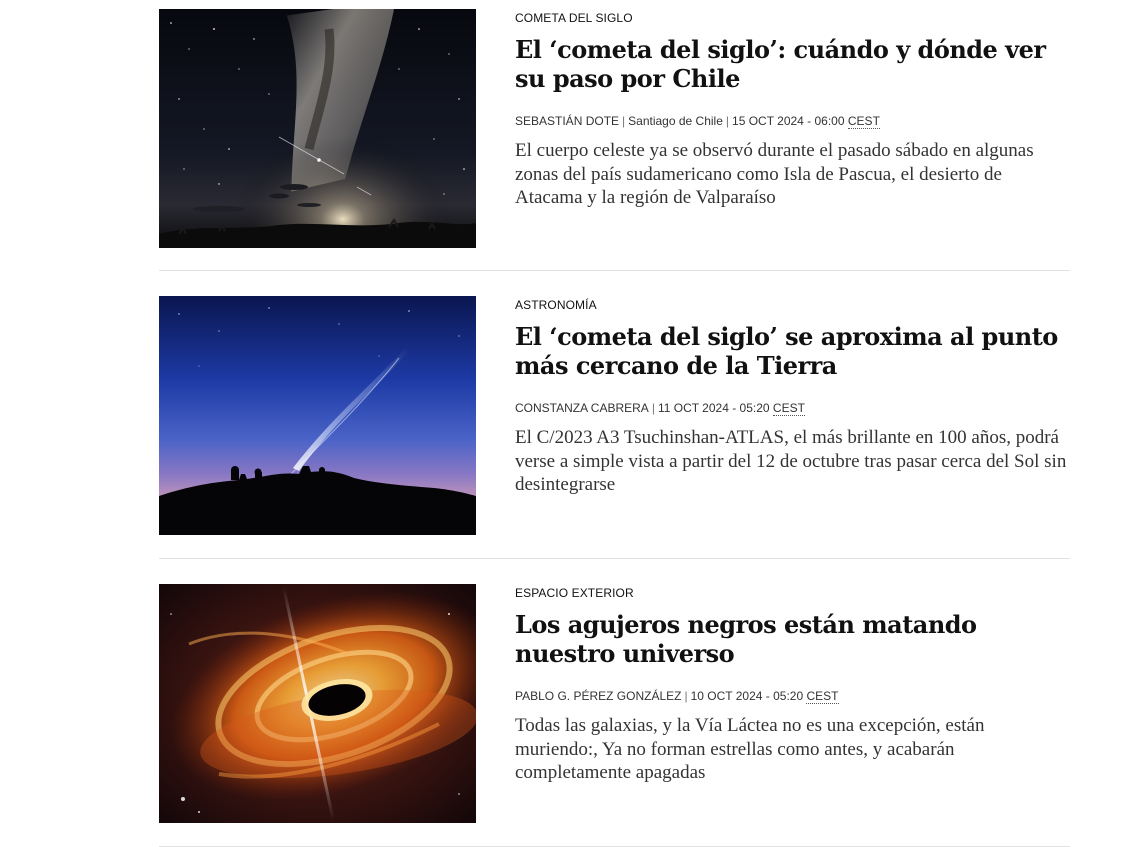 The width and height of the screenshot is (1144, 847). I want to click on article-image-comet, so click(317, 415).